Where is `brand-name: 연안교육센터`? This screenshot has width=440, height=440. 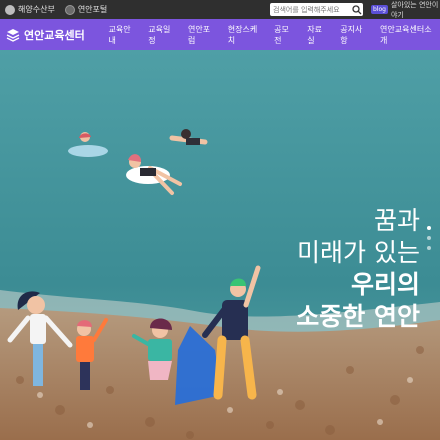 brand-name: 연안교육센터 is located at coordinates (54, 35).